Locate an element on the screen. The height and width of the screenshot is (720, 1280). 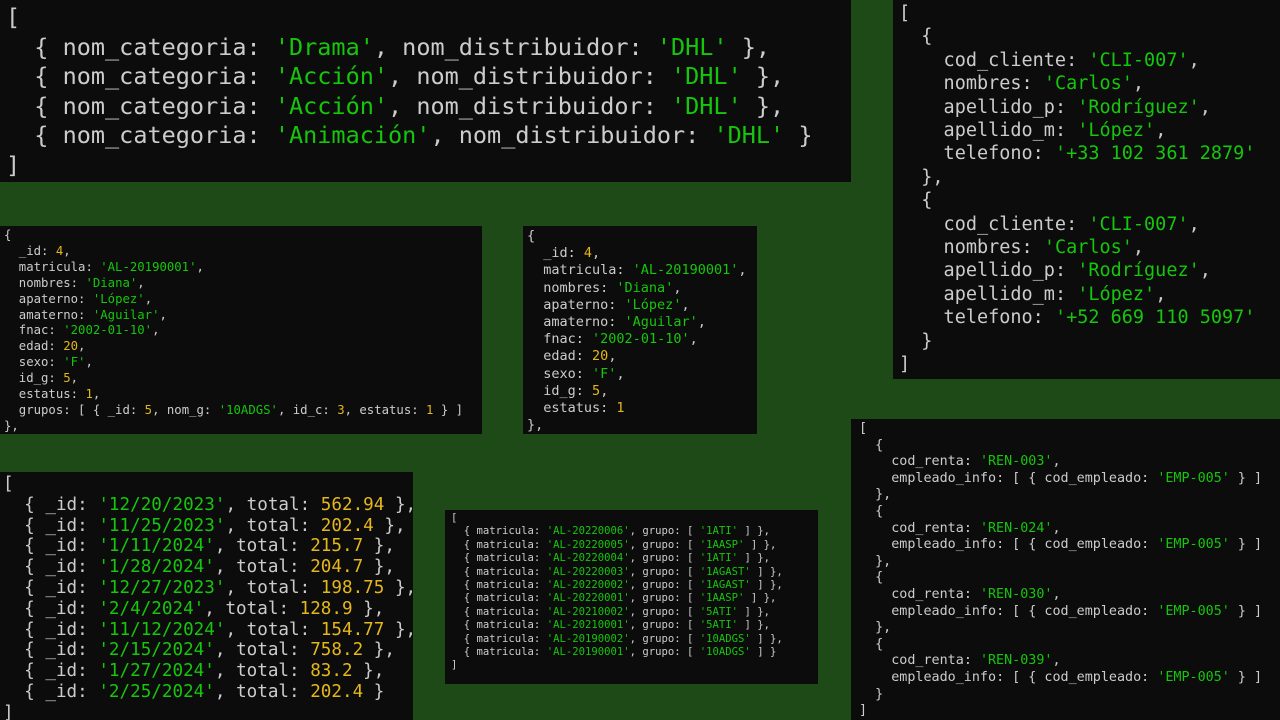
key-token: amaterno is located at coordinates (568, 322).